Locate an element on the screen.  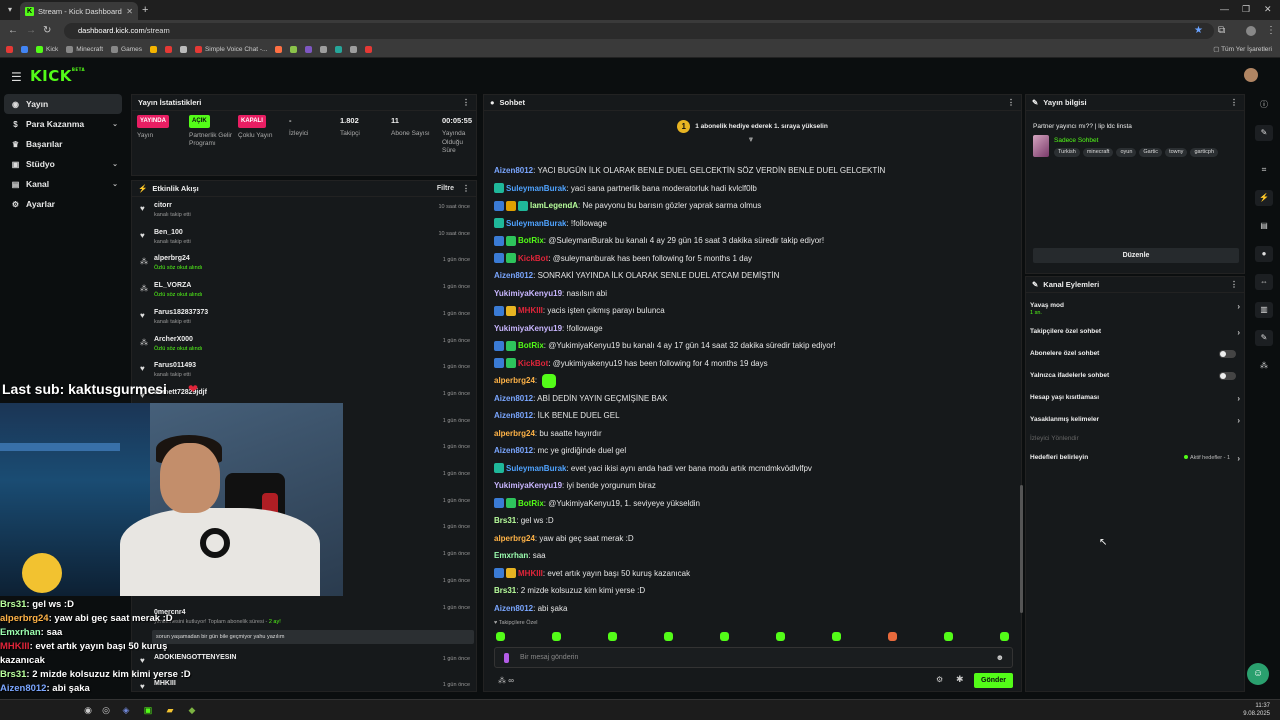
sidebar-item-2: $ Para Kazanma ⌄ is located at coordinates (64, 124).